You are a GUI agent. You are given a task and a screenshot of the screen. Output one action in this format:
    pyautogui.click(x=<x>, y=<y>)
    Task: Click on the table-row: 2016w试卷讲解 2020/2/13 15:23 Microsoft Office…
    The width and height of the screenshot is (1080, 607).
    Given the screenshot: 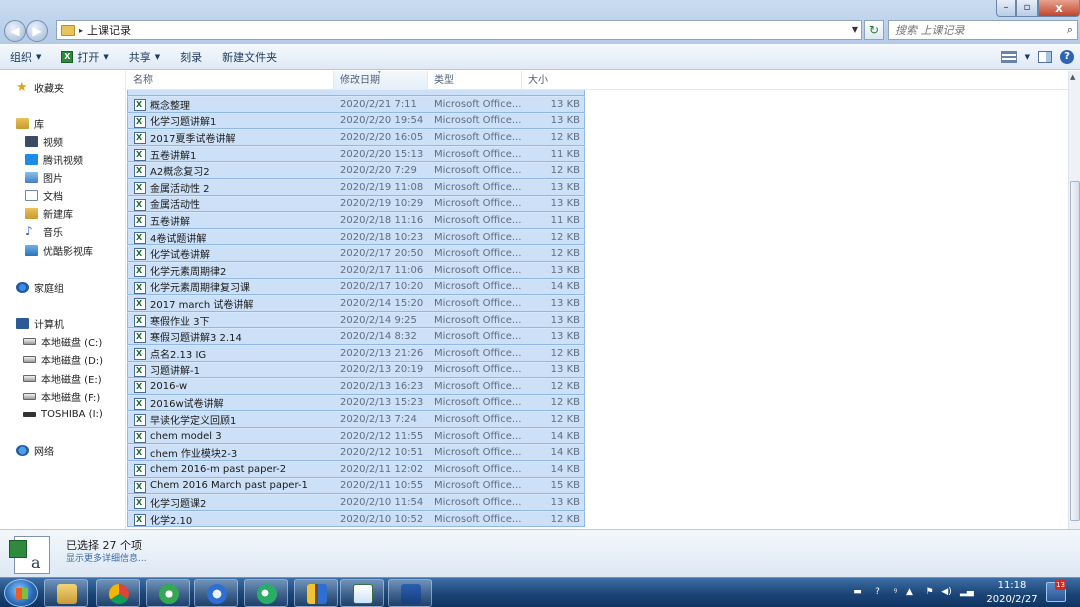 What is the action you would take?
    pyautogui.click(x=356, y=403)
    